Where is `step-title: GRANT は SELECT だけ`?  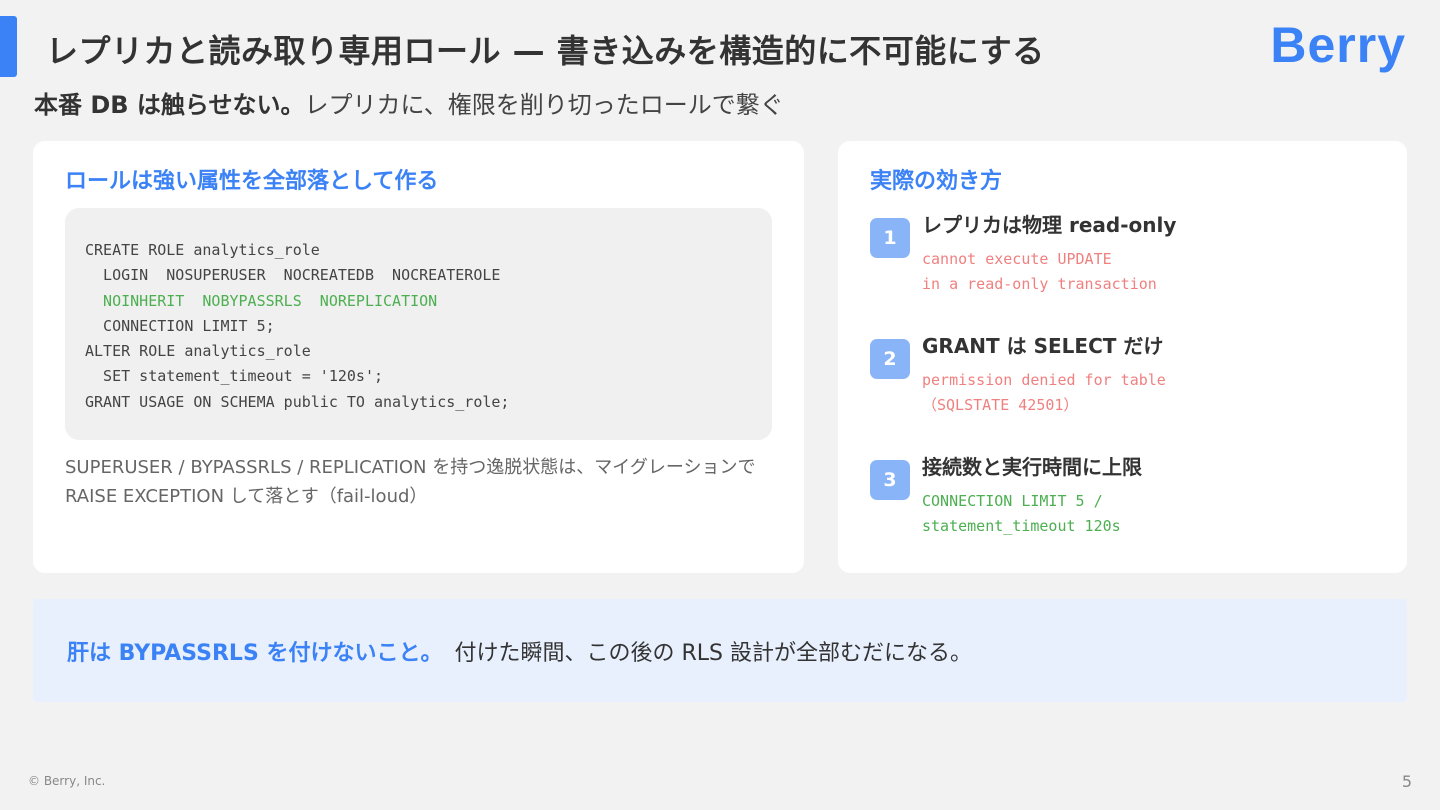
step-title: GRANT は SELECT だけ is located at coordinates (1043, 346).